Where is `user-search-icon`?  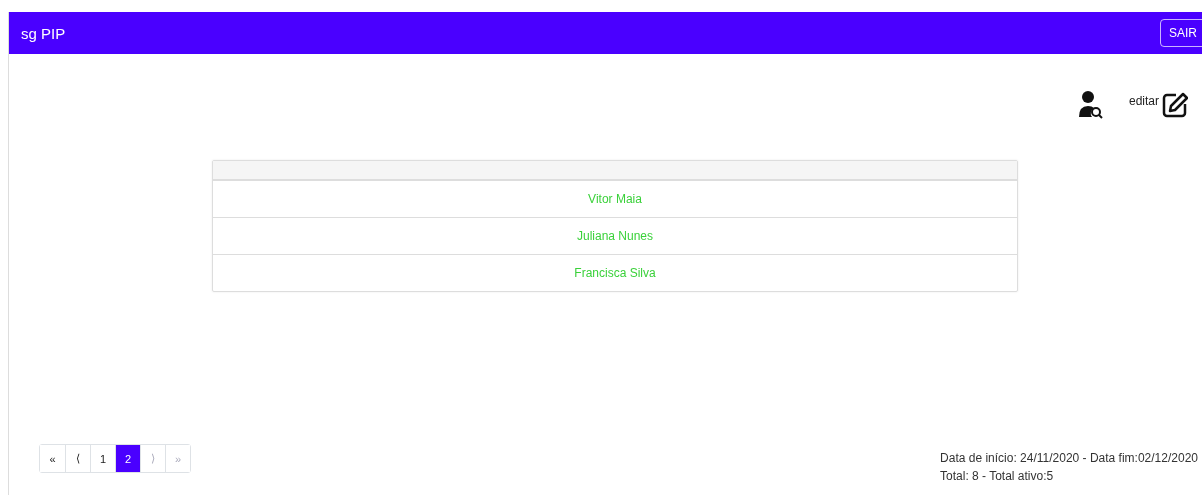 user-search-icon is located at coordinates (1090, 105).